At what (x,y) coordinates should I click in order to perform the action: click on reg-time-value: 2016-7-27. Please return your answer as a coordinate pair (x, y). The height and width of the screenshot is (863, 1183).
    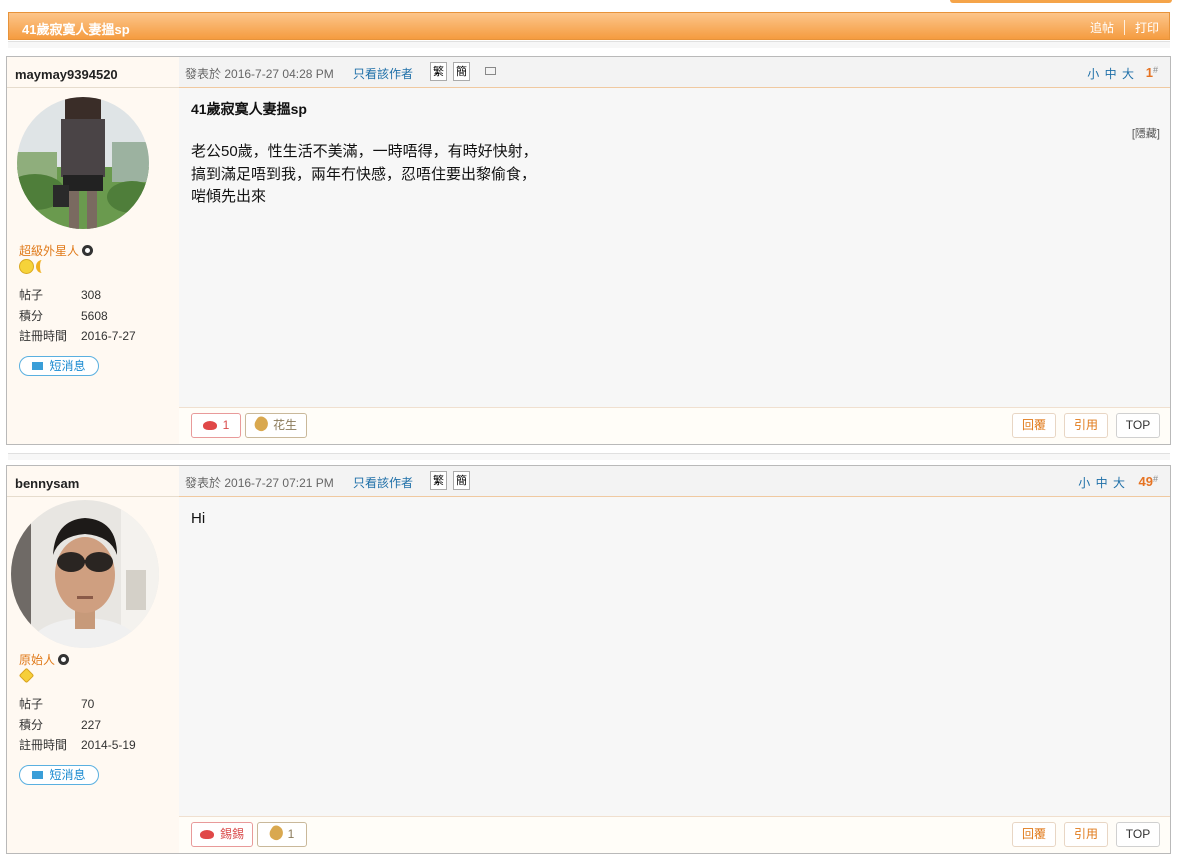
    Looking at the image, I should click on (108, 336).